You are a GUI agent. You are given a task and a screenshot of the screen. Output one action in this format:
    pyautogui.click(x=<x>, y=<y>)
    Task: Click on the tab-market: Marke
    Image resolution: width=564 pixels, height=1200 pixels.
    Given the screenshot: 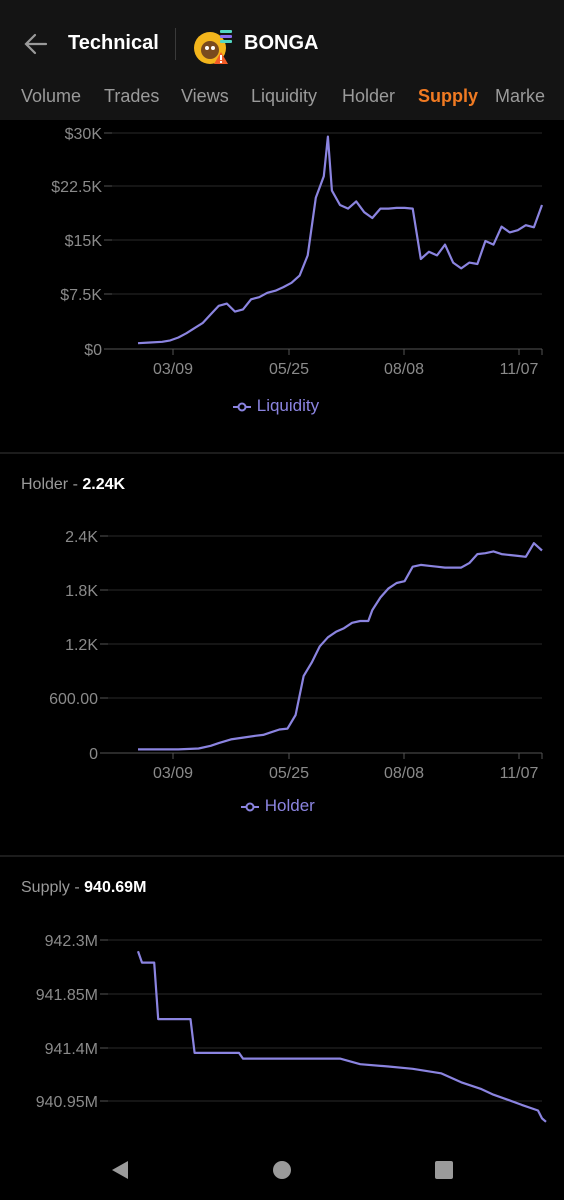 What is the action you would take?
    pyautogui.click(x=520, y=96)
    